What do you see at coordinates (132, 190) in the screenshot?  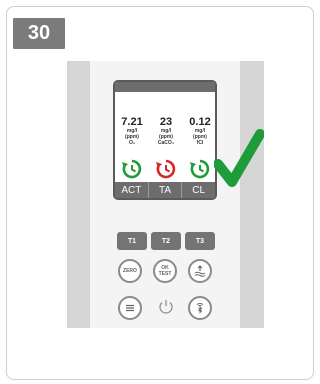 I see `tab-act: ACT` at bounding box center [132, 190].